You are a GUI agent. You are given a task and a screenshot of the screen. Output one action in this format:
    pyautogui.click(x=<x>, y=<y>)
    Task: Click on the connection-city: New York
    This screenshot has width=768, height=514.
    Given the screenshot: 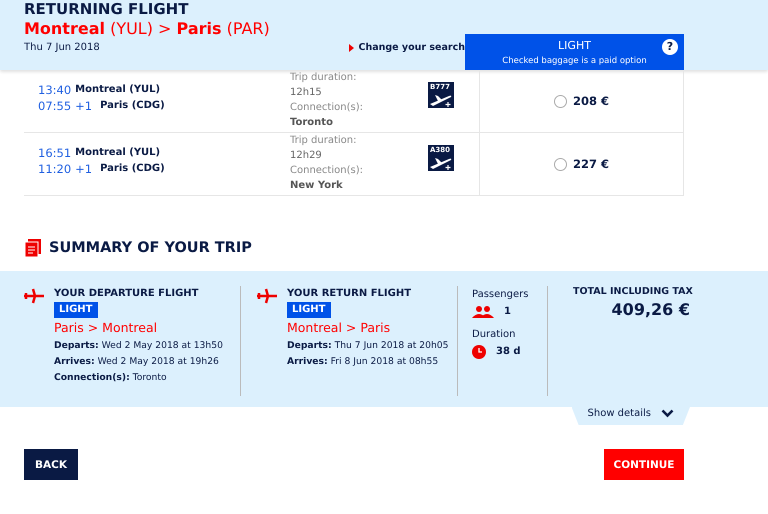 What is the action you would take?
    pyautogui.click(x=317, y=186)
    